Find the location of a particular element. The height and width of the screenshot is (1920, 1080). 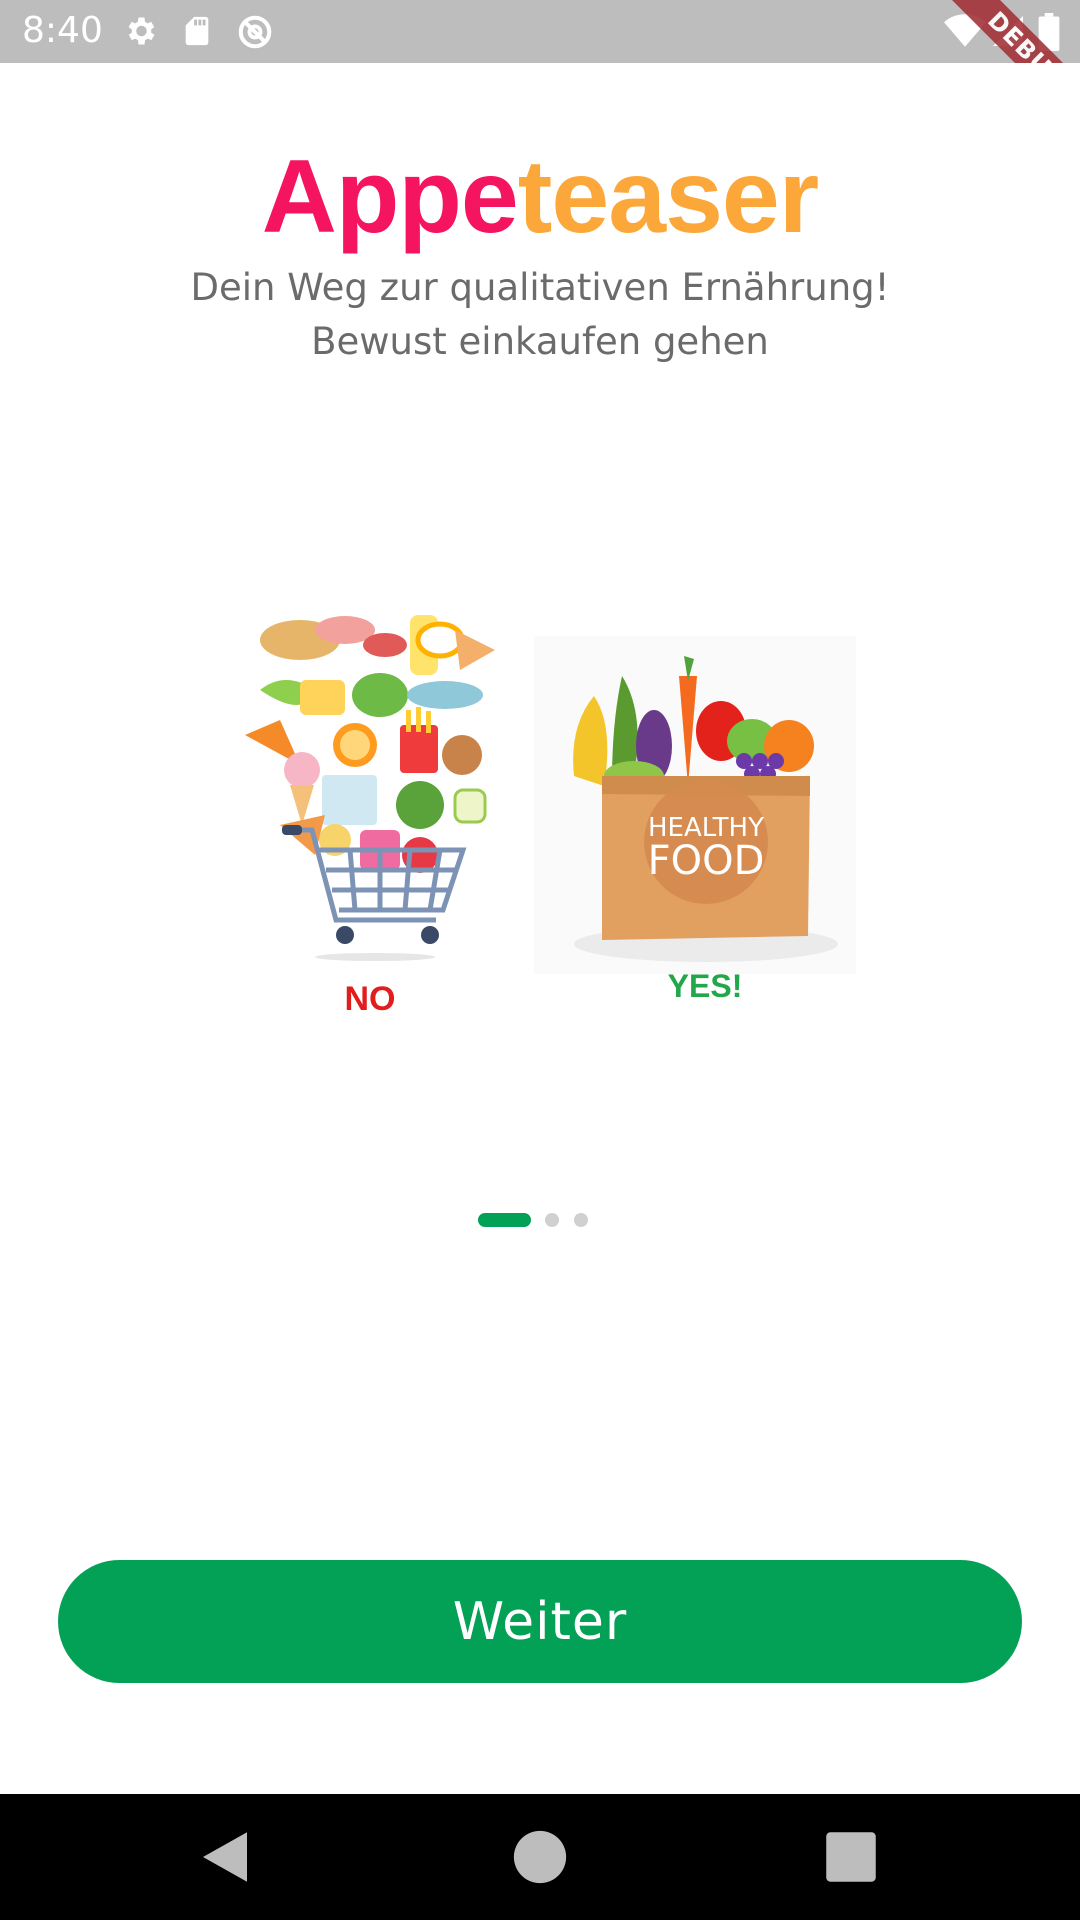

bag-text-line2: FOOD is located at coordinates (706, 861).